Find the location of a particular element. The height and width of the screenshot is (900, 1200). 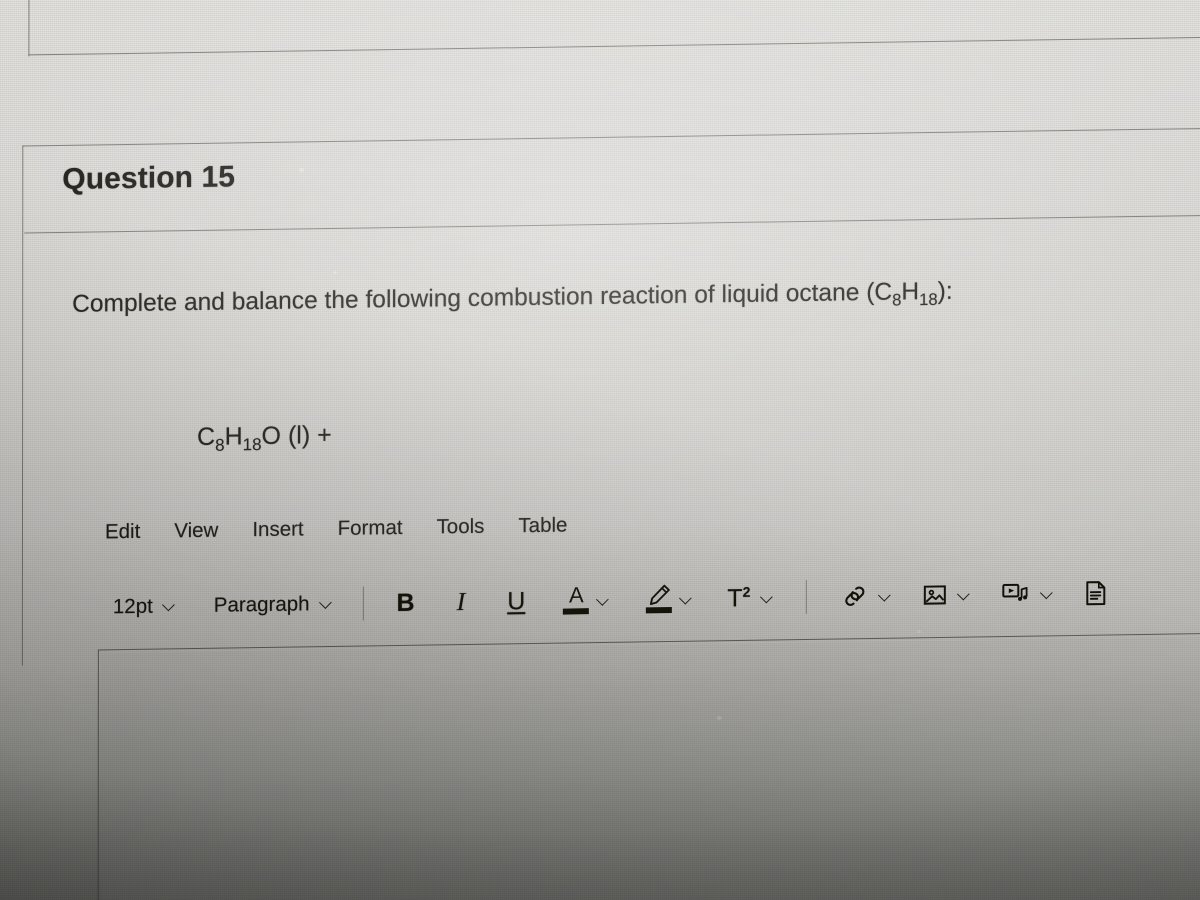

highlight-color-icon is located at coordinates (659, 599).